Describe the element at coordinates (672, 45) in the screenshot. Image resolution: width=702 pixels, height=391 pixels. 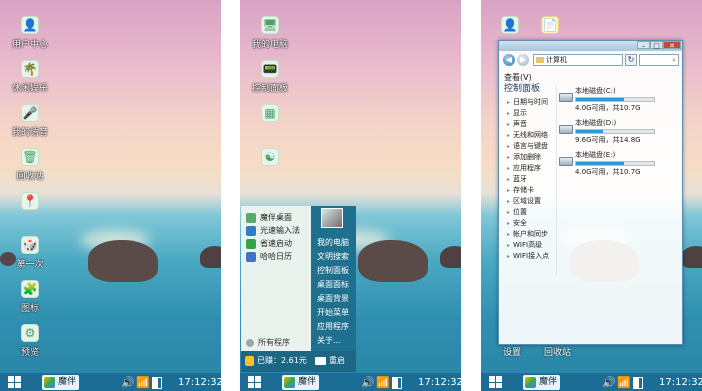
I see `close-button: ✕` at that location.